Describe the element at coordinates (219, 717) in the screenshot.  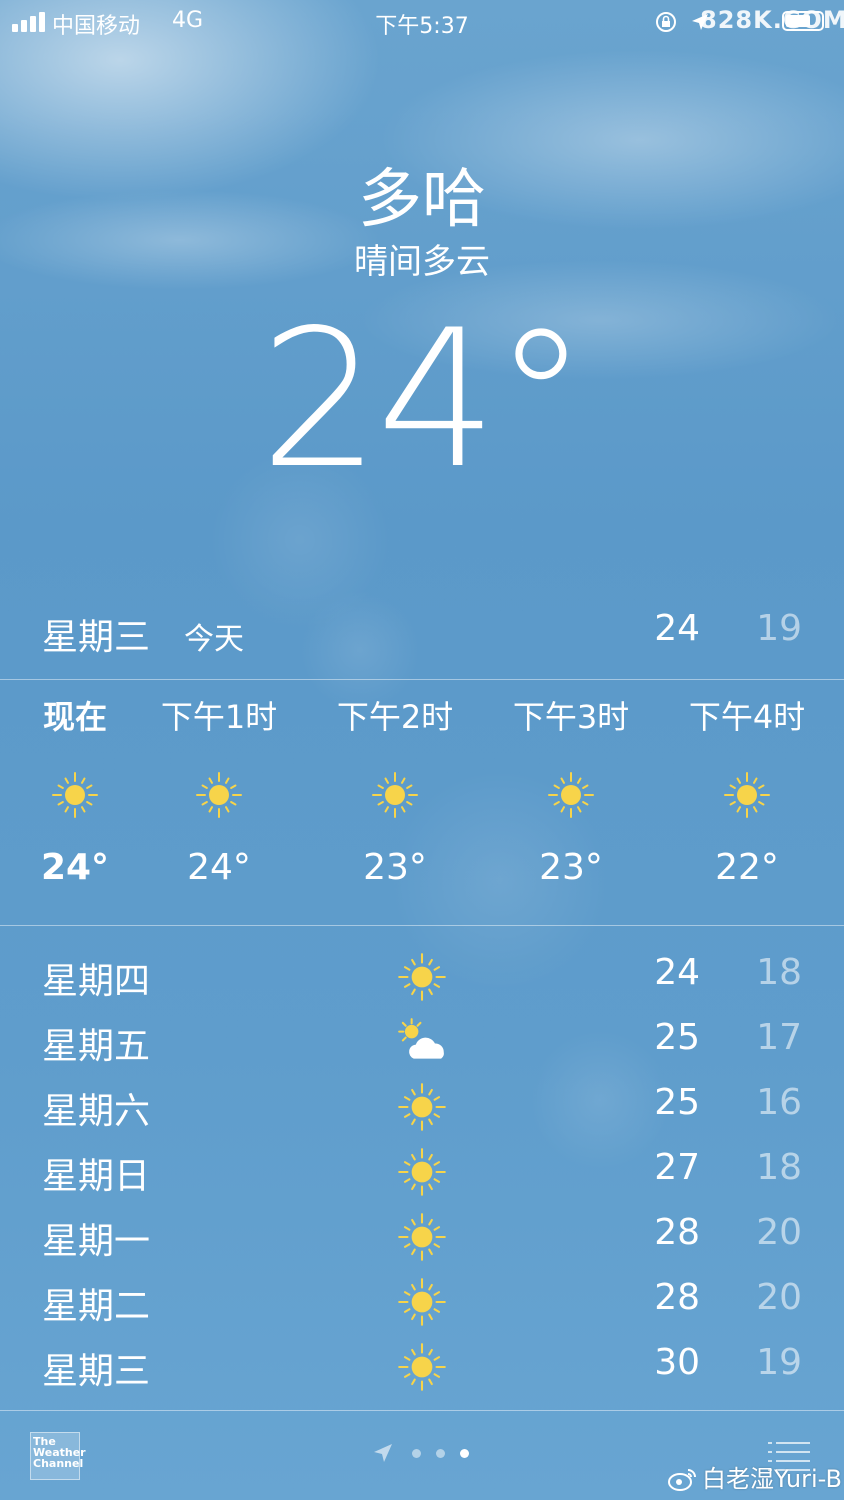
I see `hour-time: 下午1时` at that location.